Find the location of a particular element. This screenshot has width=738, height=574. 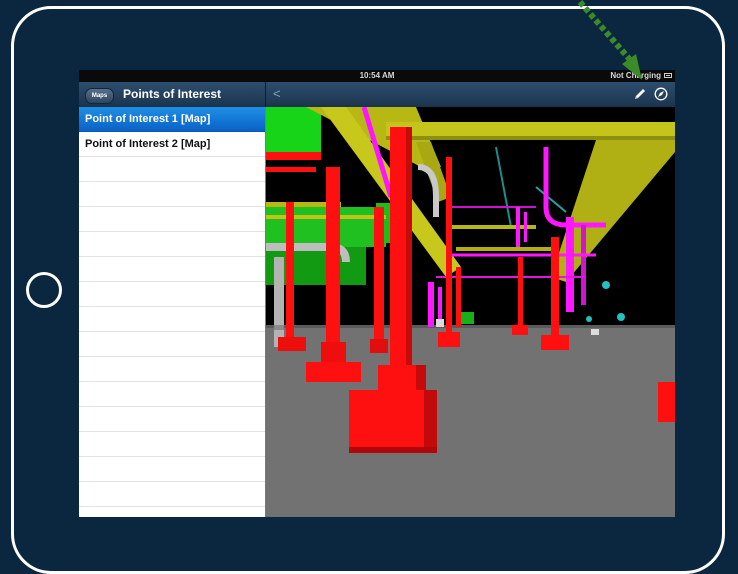

page-title: Points of Interest is located at coordinates (172, 94).